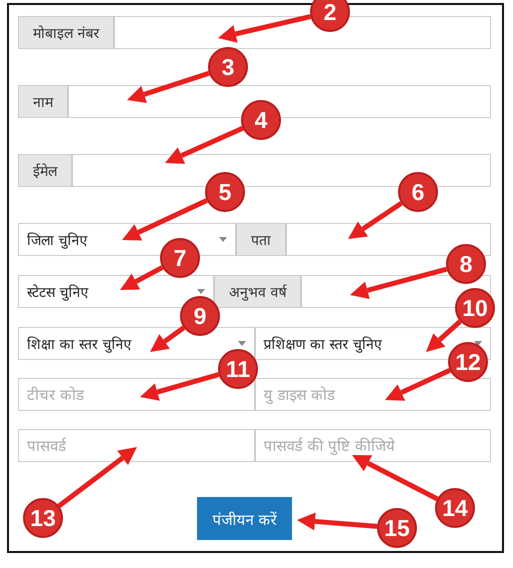  What do you see at coordinates (466, 264) in the screenshot?
I see `step-badge: 8` at bounding box center [466, 264].